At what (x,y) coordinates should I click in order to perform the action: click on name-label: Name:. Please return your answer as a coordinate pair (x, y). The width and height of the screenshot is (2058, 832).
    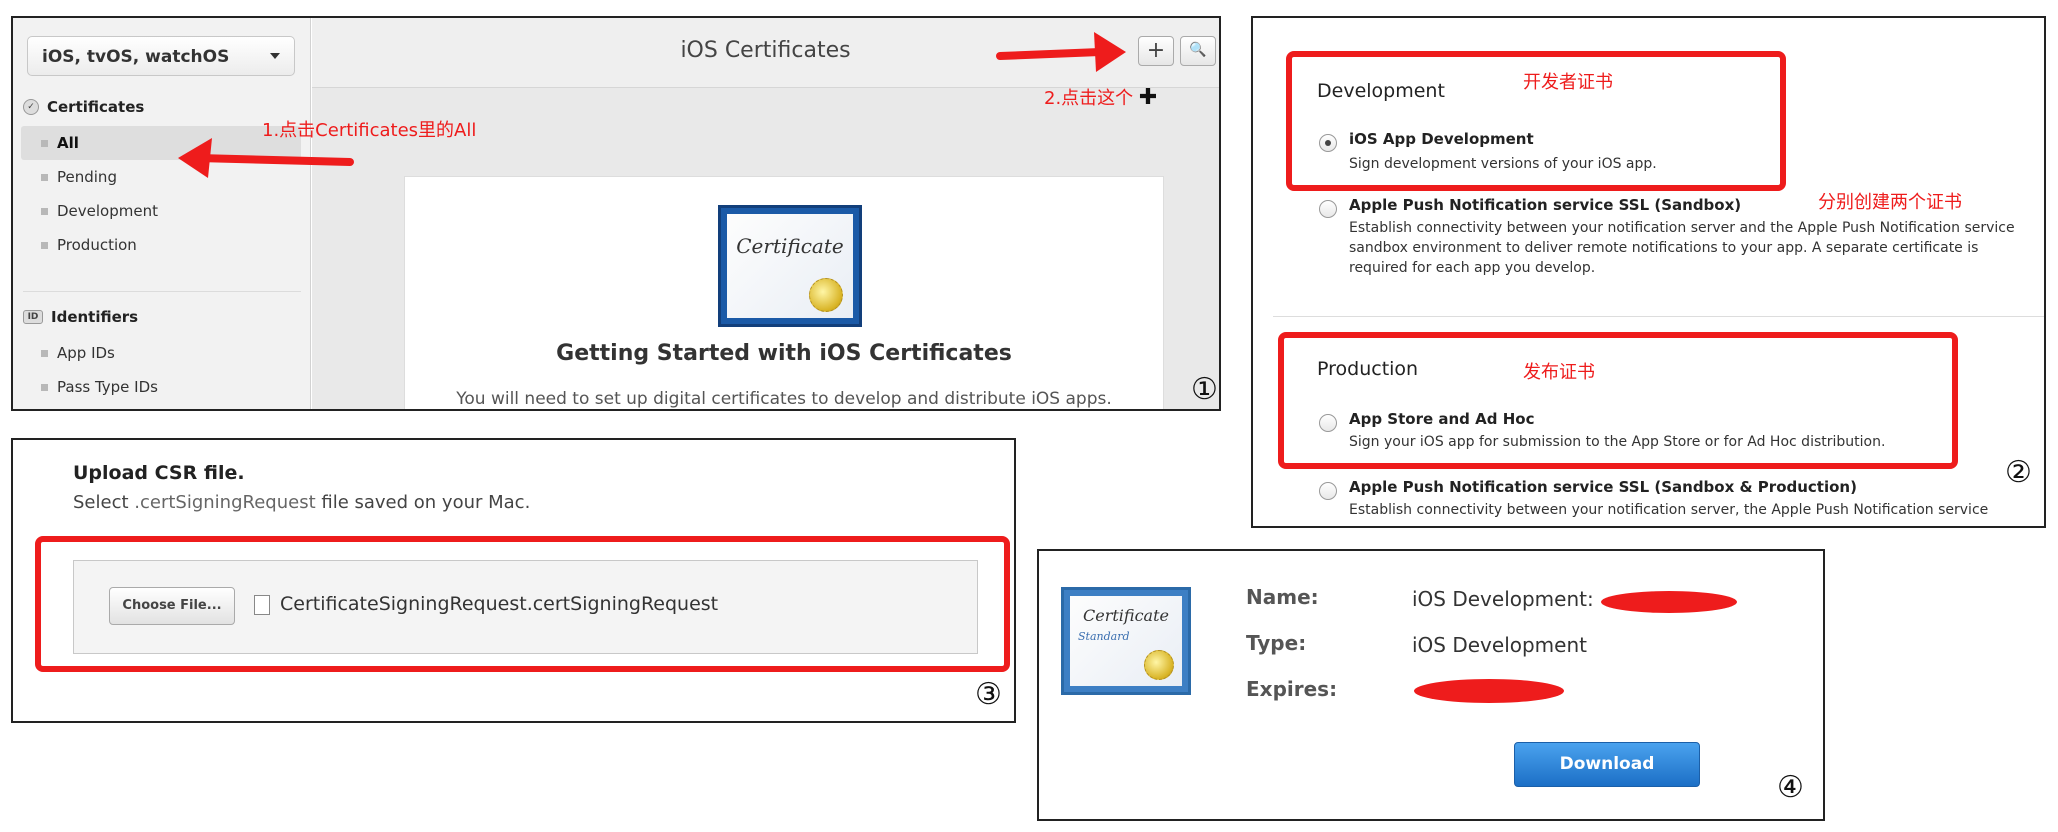
    Looking at the image, I should click on (1282, 597).